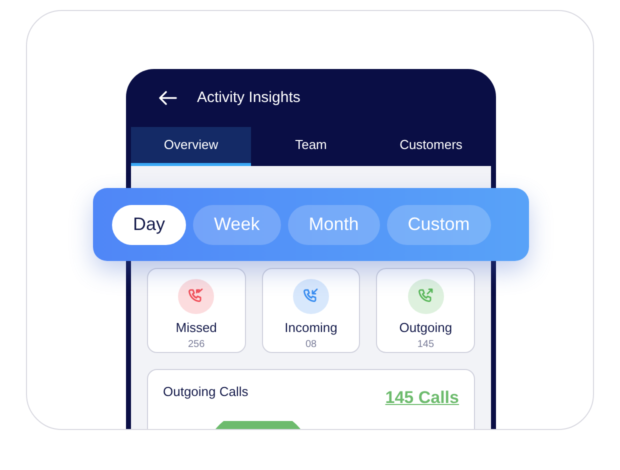 The image size is (620, 470). I want to click on chart-title: Outgoing Calls, so click(205, 392).